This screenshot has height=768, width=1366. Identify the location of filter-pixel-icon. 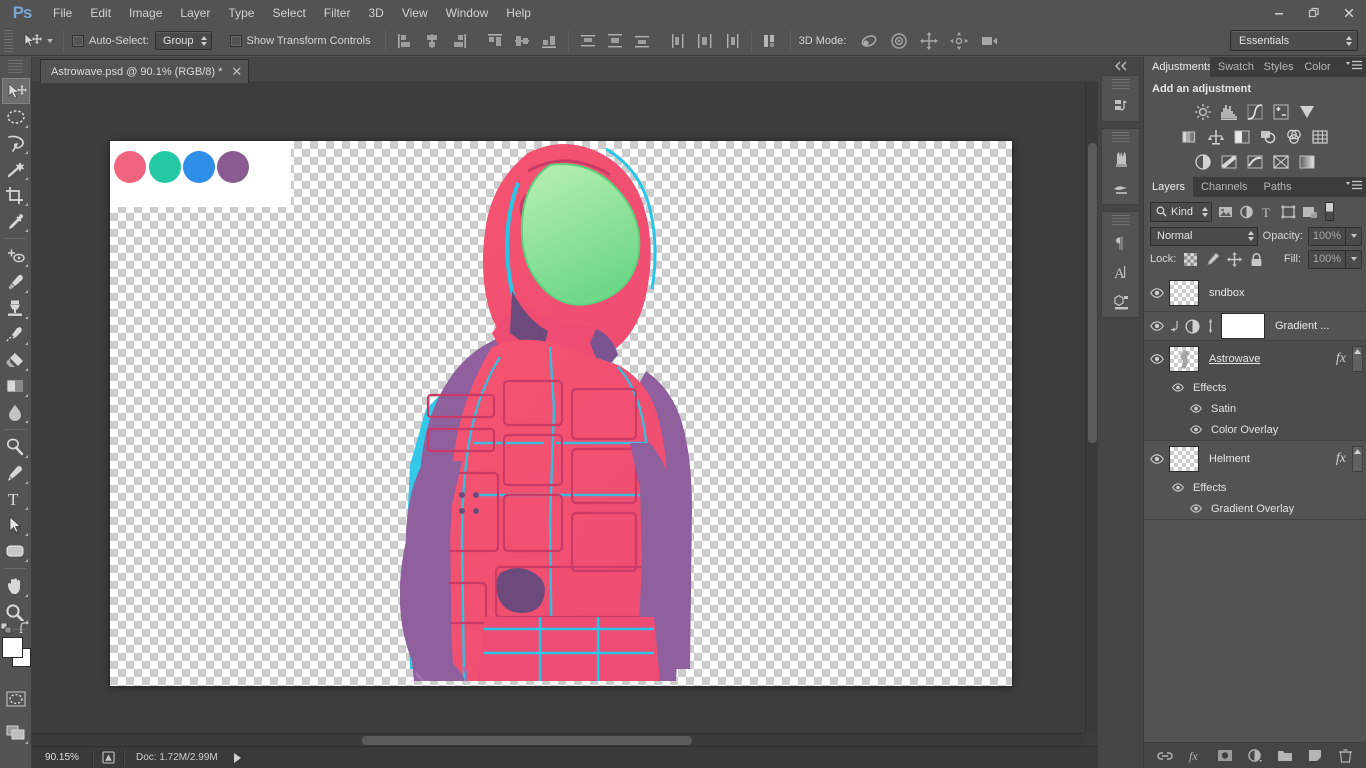
(1225, 211).